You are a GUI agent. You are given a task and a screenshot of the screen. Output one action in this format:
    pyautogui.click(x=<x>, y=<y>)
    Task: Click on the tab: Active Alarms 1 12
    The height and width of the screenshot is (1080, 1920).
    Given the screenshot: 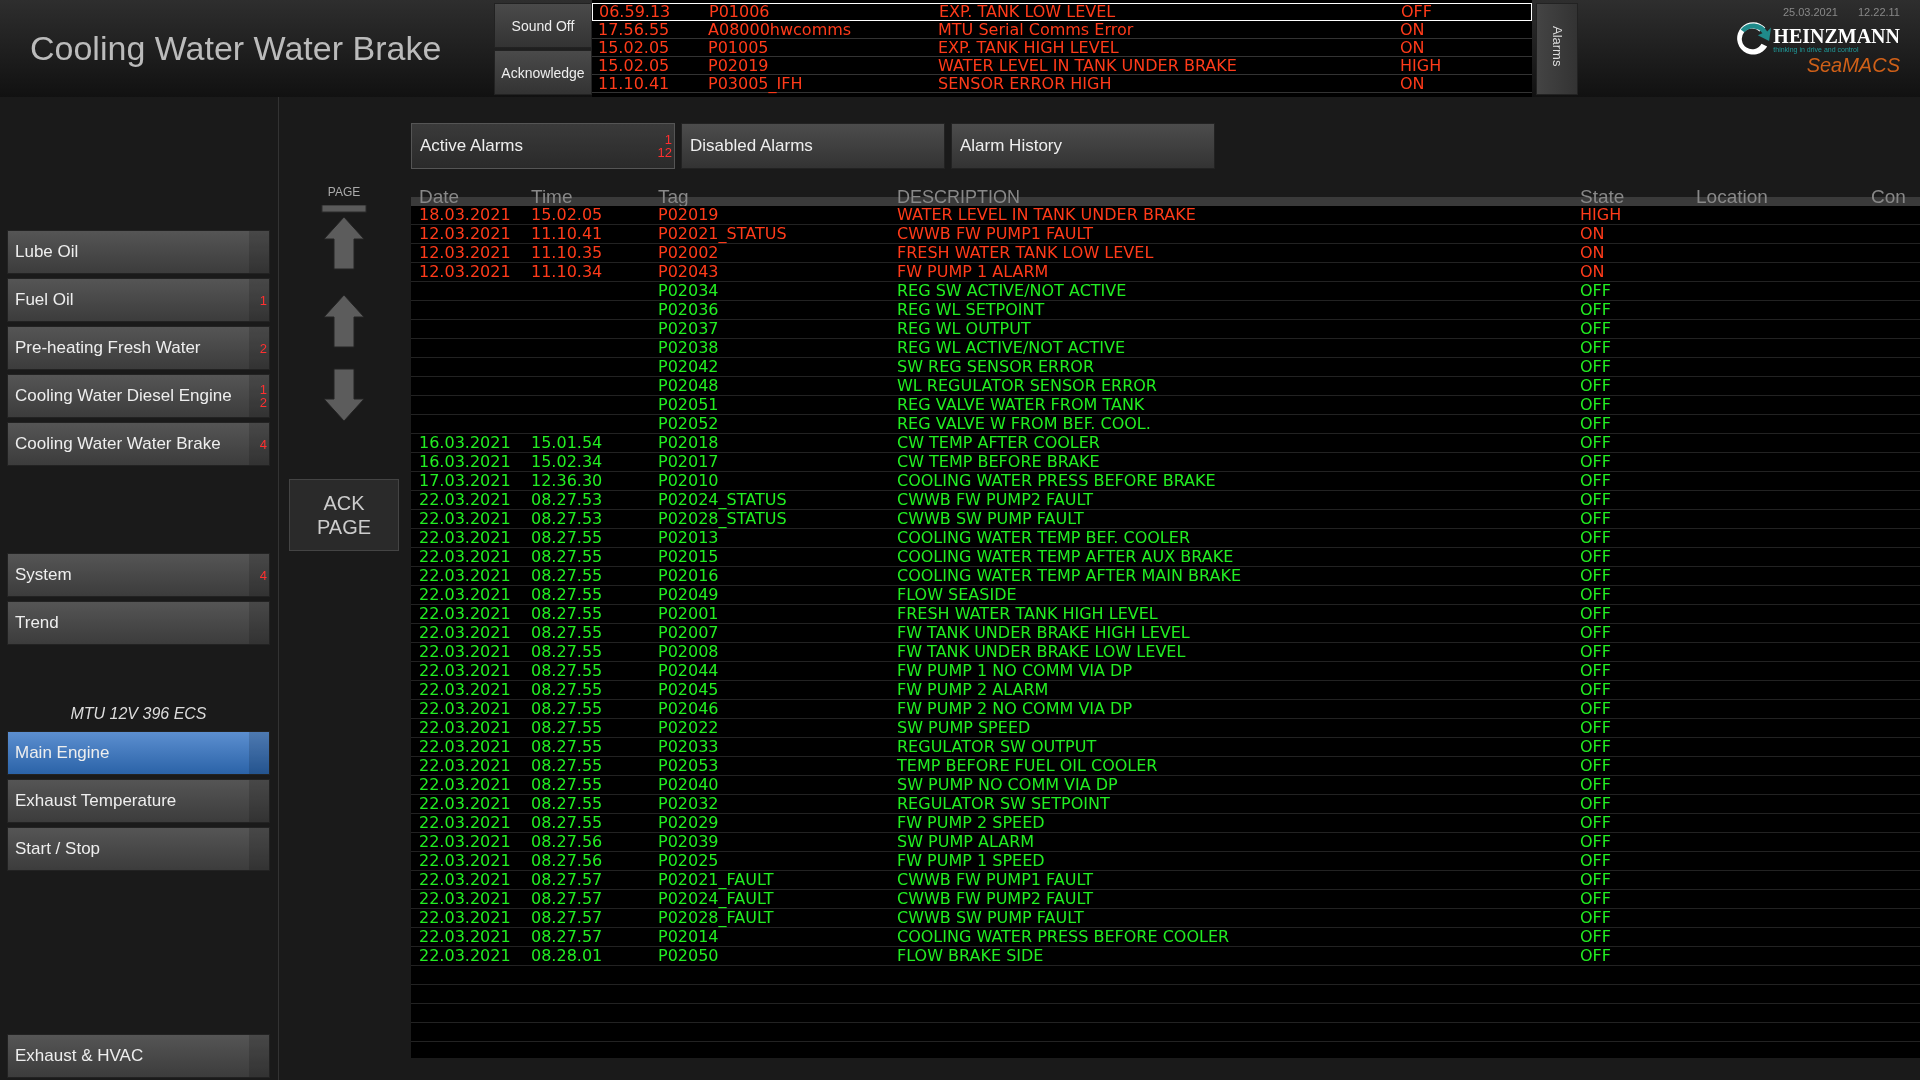 What is the action you would take?
    pyautogui.click(x=543, y=146)
    